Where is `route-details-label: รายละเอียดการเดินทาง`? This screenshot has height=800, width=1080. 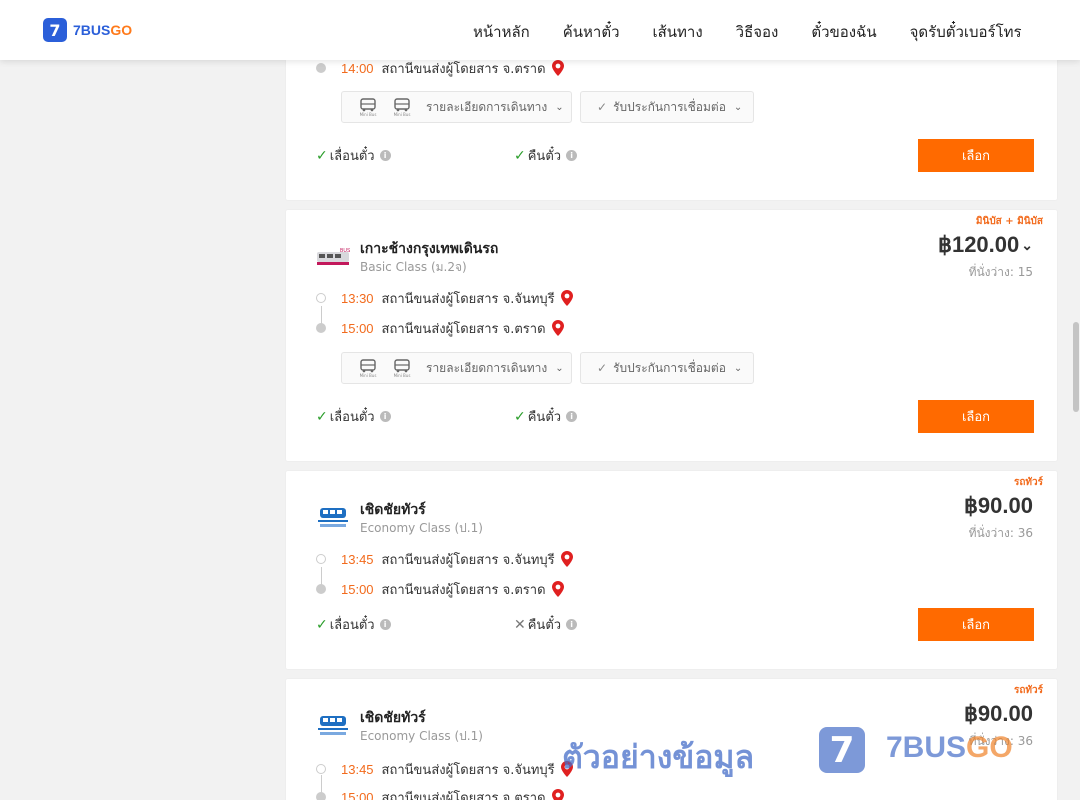 route-details-label: รายละเอียดการเดินทาง is located at coordinates (487, 367).